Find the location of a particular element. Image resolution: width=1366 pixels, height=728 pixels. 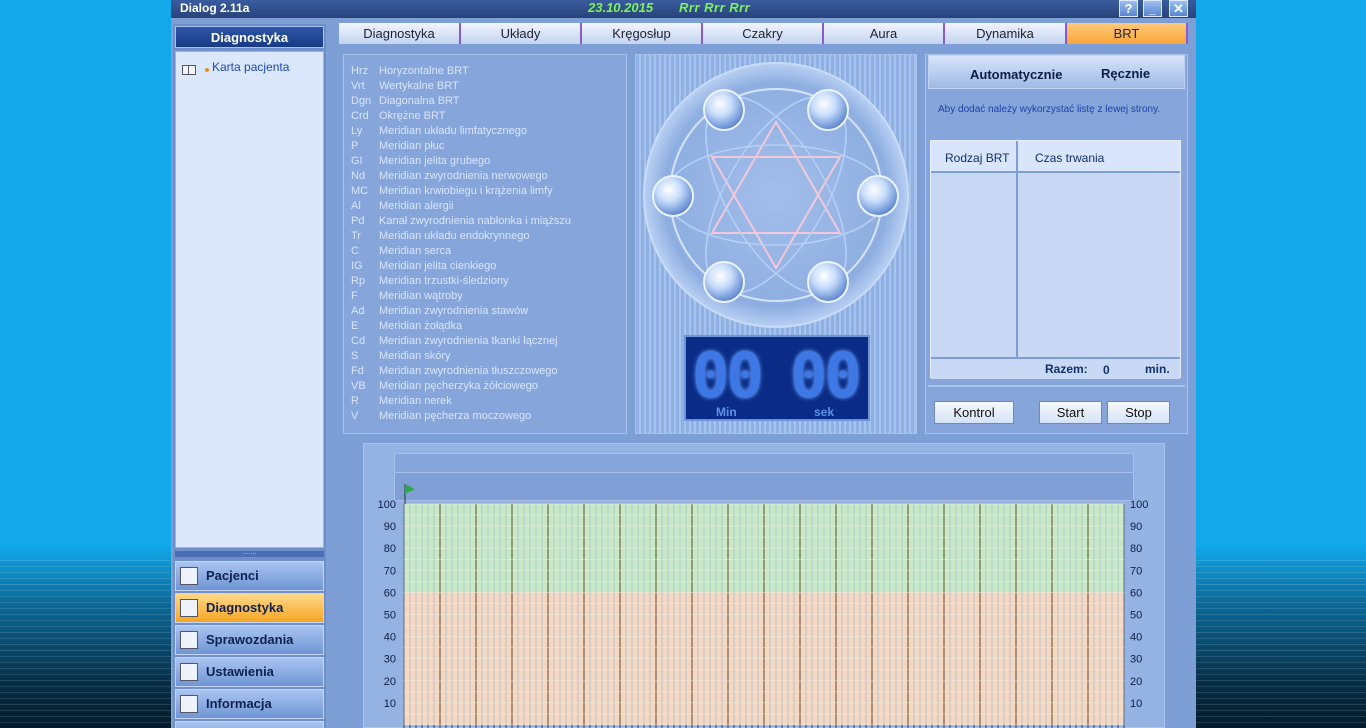

column-header-duration: Czas trwania is located at coordinates (1070, 158).